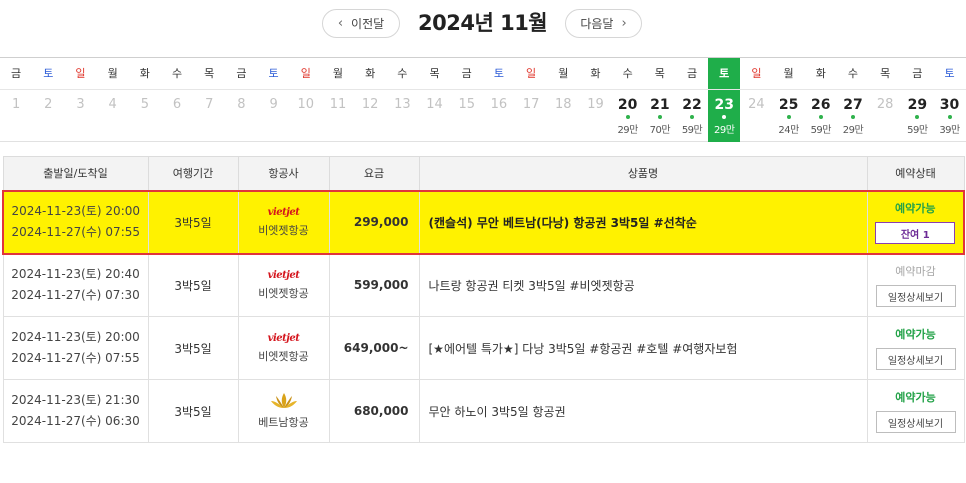  What do you see at coordinates (75, 348) in the screenshot?
I see `dates-cell: 2024-11-23(토) 20:00 2024-11-27(수) 07:55` at bounding box center [75, 348].